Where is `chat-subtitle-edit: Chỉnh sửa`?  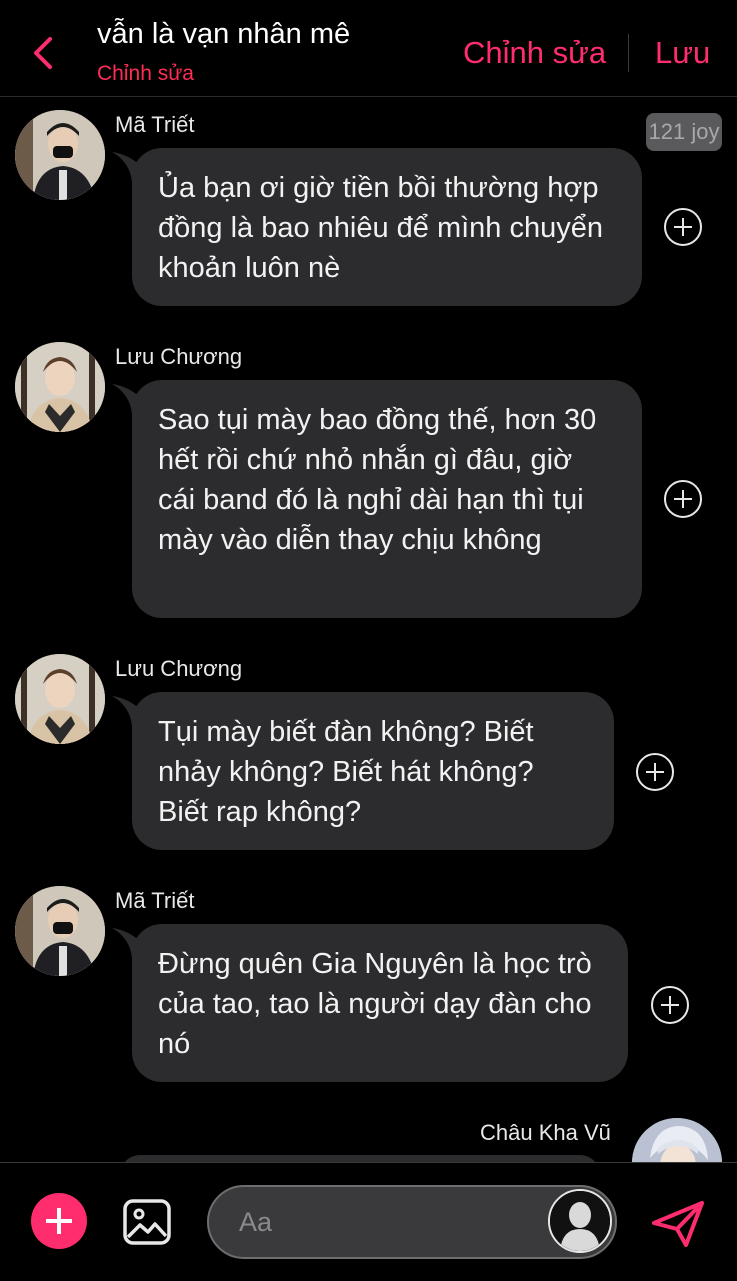 chat-subtitle-edit: Chỉnh sửa is located at coordinates (145, 74).